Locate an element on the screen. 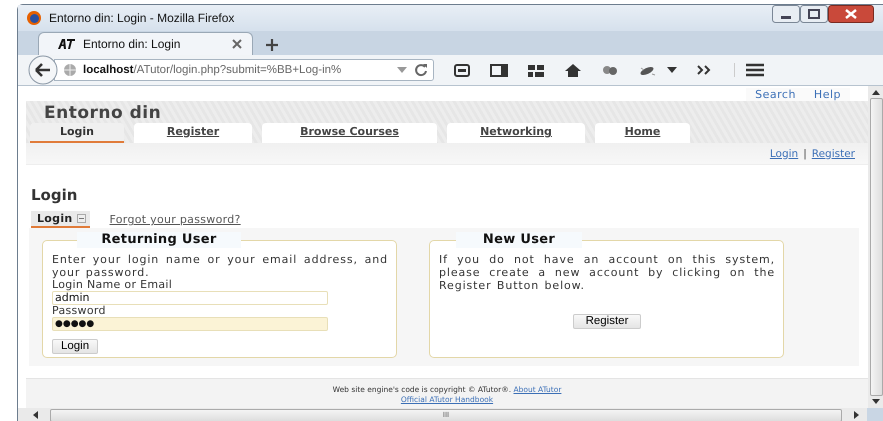 Image resolution: width=883 pixels, height=421 pixels. register-button: Register is located at coordinates (607, 321).